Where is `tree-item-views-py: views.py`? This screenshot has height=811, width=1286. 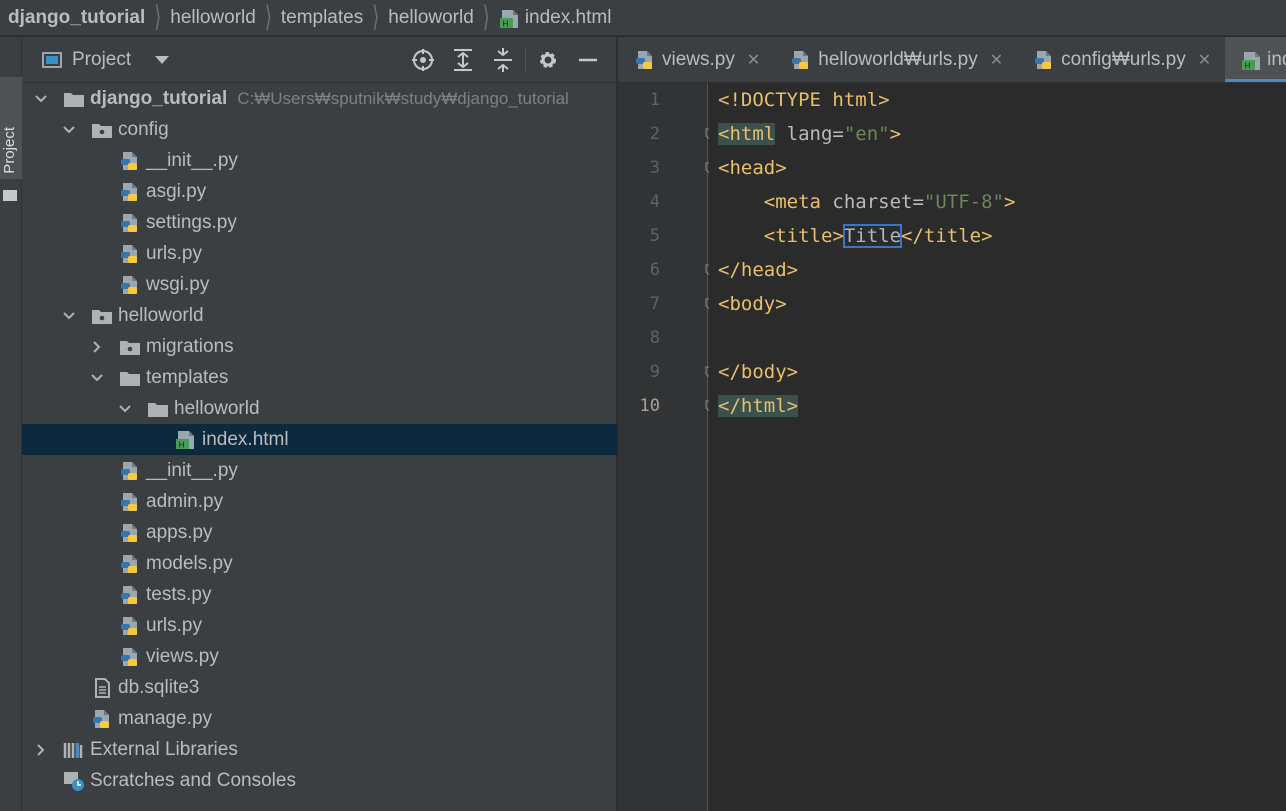 tree-item-views-py: views.py is located at coordinates (319, 656).